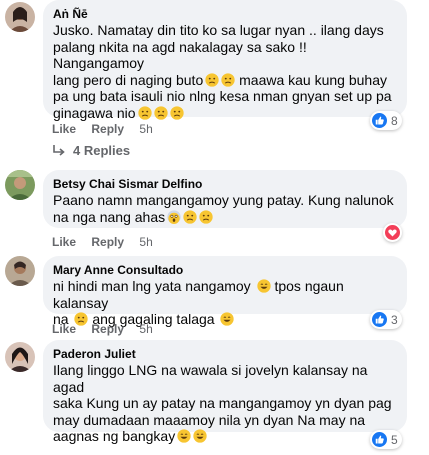 Image resolution: width=429 pixels, height=455 pixels. Describe the element at coordinates (225, 184) in the screenshot. I see `comment-author: Betsy Chai Sismar Delfino` at that location.